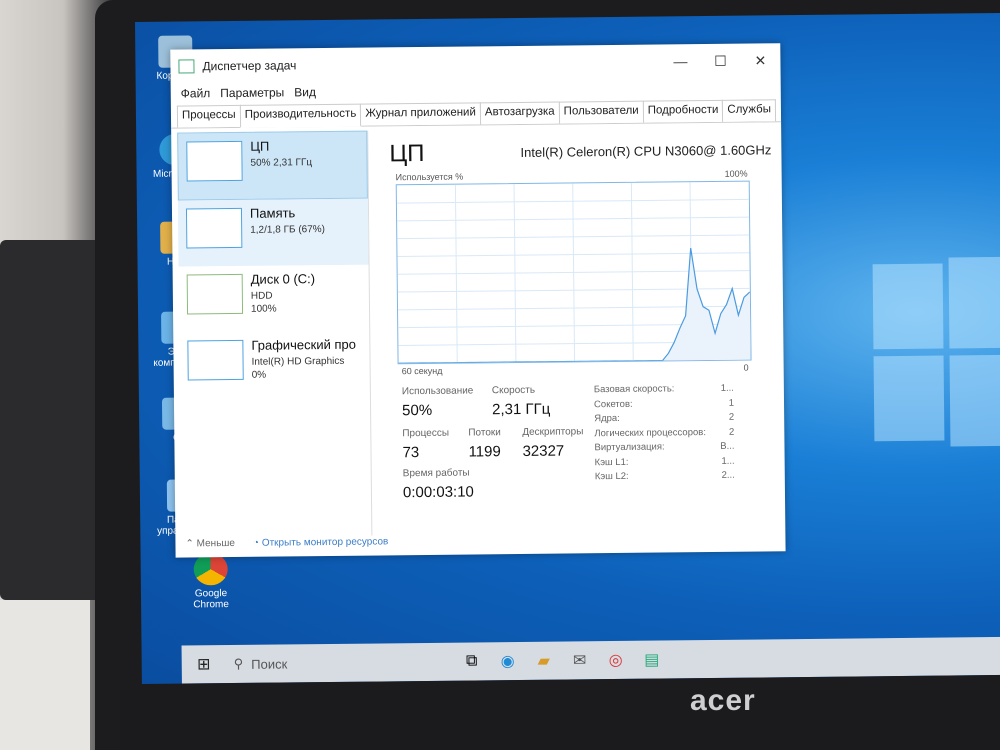 The image size is (1000, 750). I want to click on resource-item-disk: Диск 0 (C:) HDD 100%, so click(274, 299).